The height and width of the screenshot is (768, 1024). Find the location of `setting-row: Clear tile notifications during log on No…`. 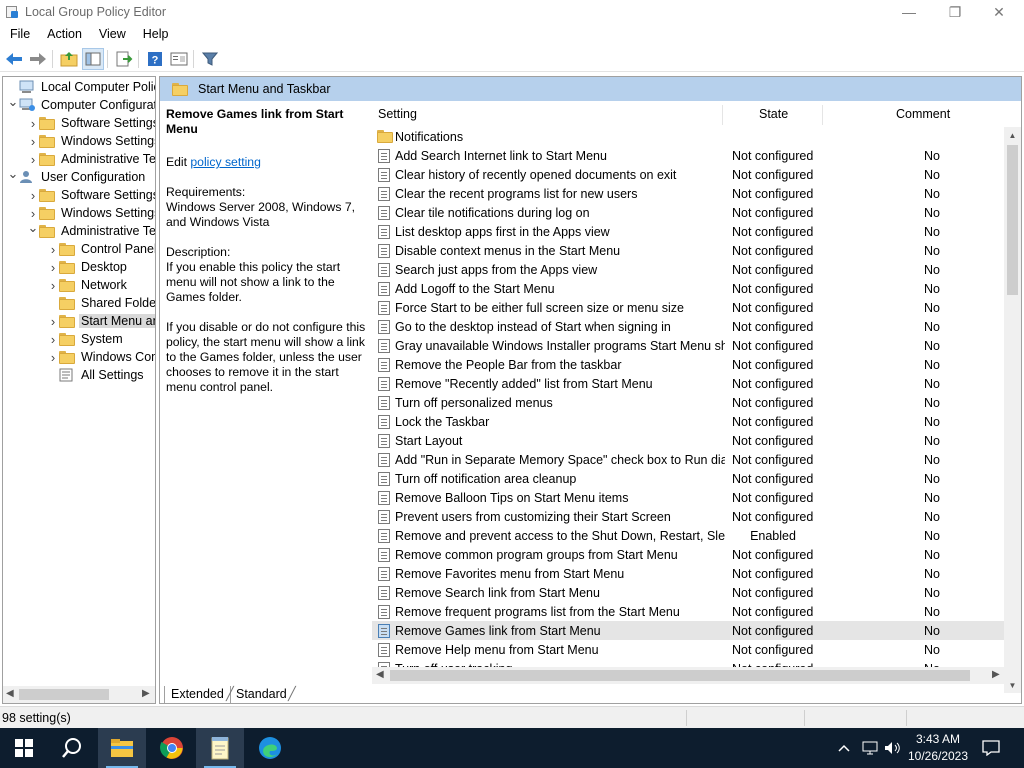

setting-row: Clear tile notifications during log on No… is located at coordinates (688, 212).